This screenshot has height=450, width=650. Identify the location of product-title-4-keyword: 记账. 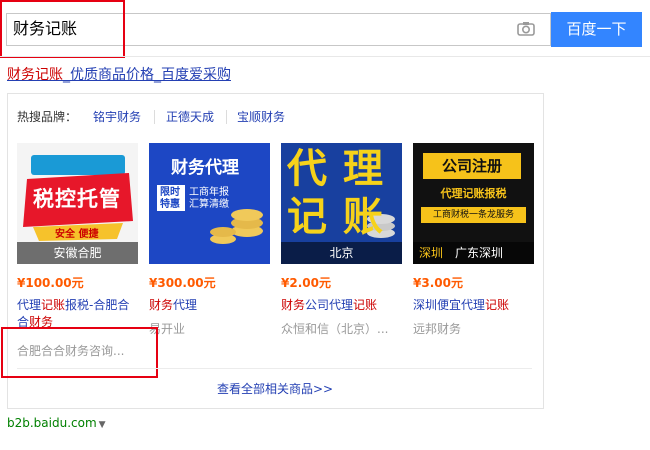
(497, 305).